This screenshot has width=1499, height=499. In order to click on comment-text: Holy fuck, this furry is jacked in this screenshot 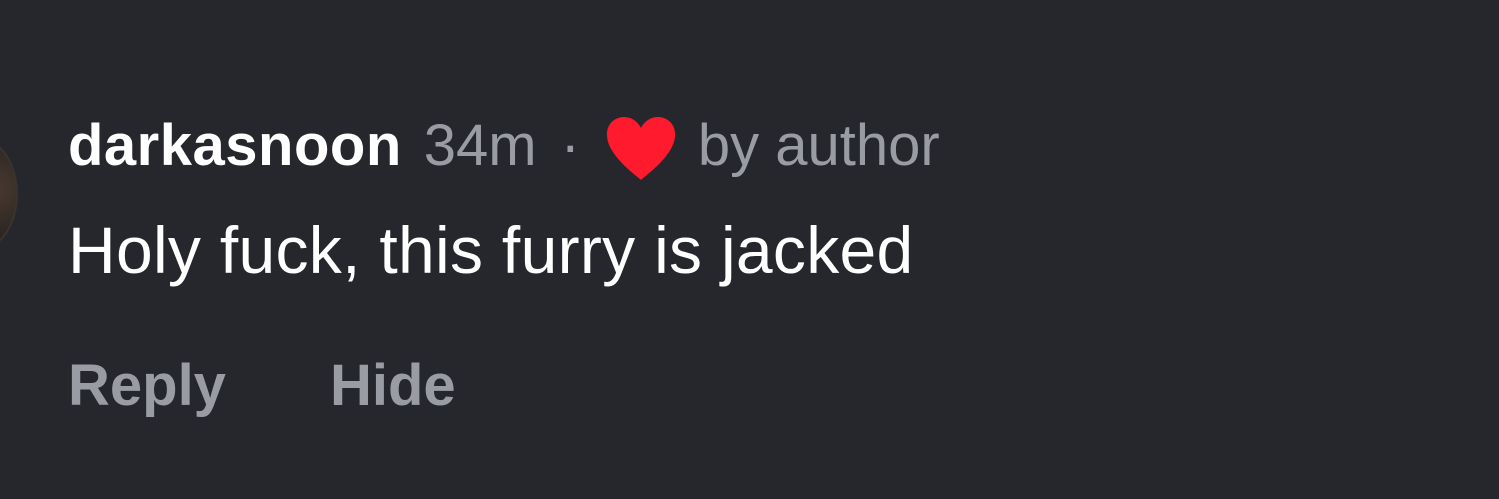, I will do `click(491, 250)`.